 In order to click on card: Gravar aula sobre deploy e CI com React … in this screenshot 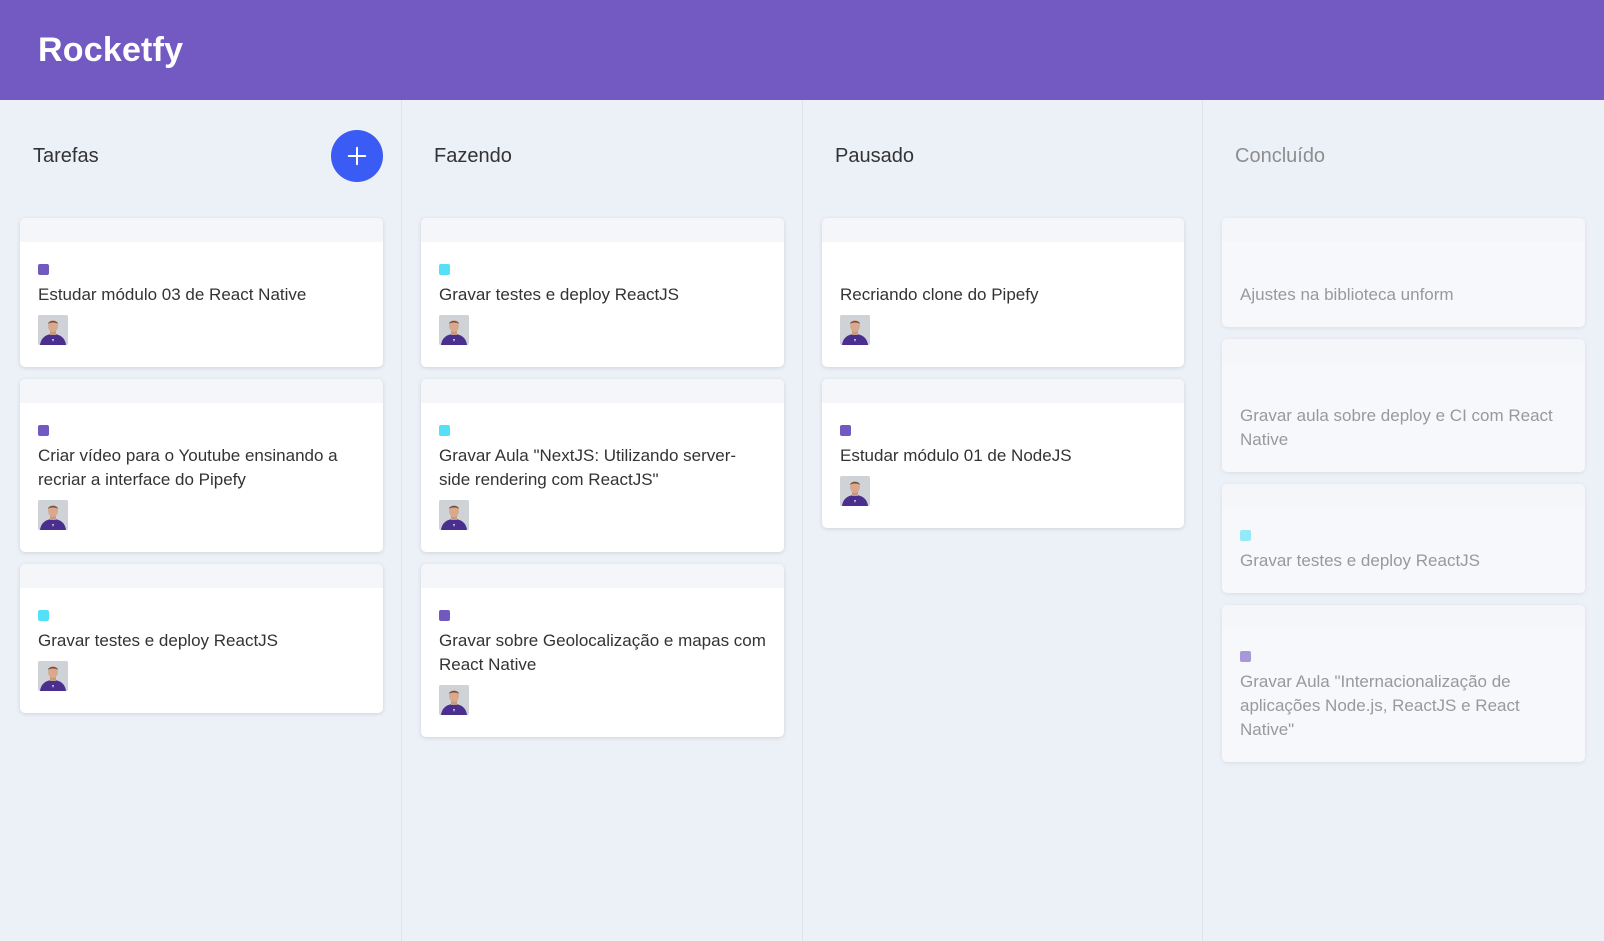, I will do `click(1403, 405)`.